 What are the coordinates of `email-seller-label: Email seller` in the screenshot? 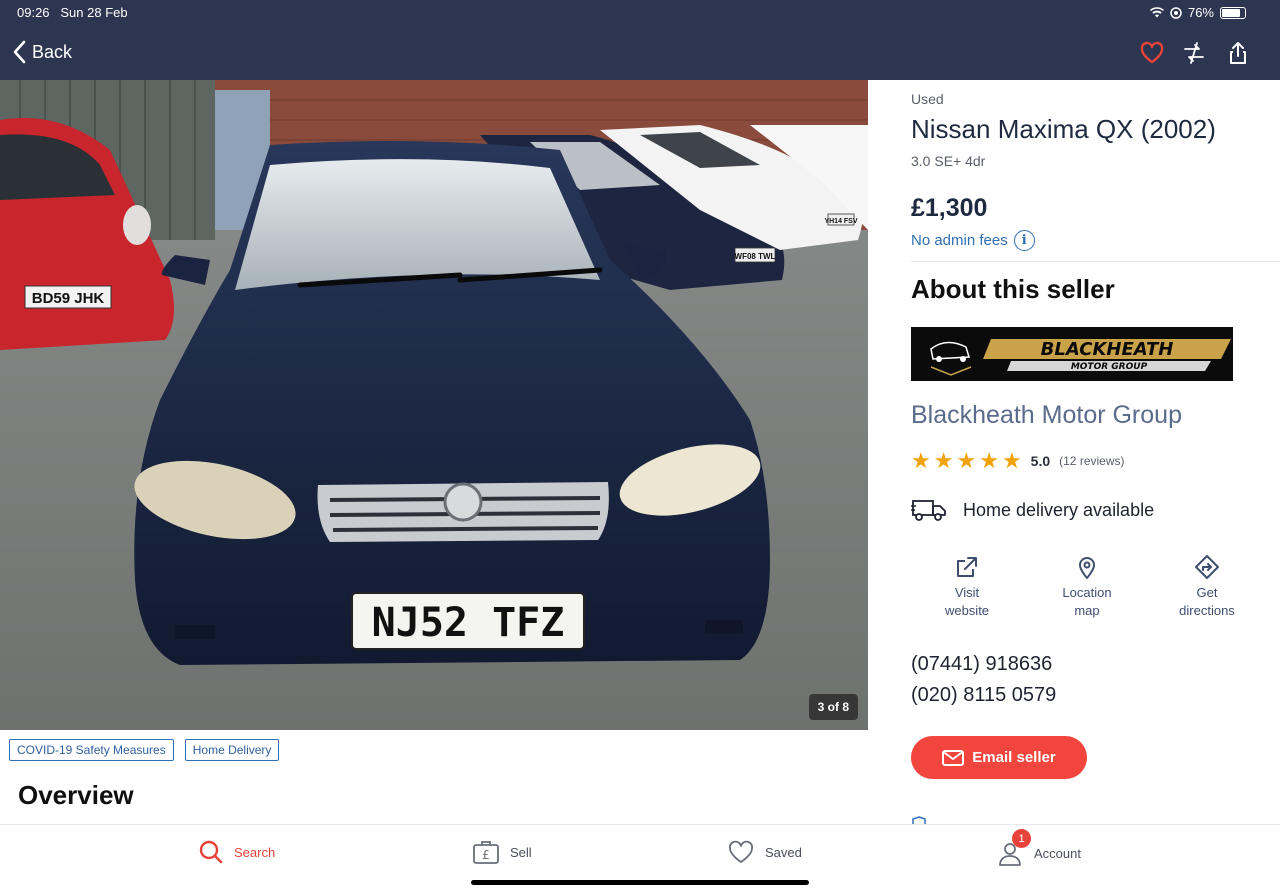 It's located at (1014, 757).